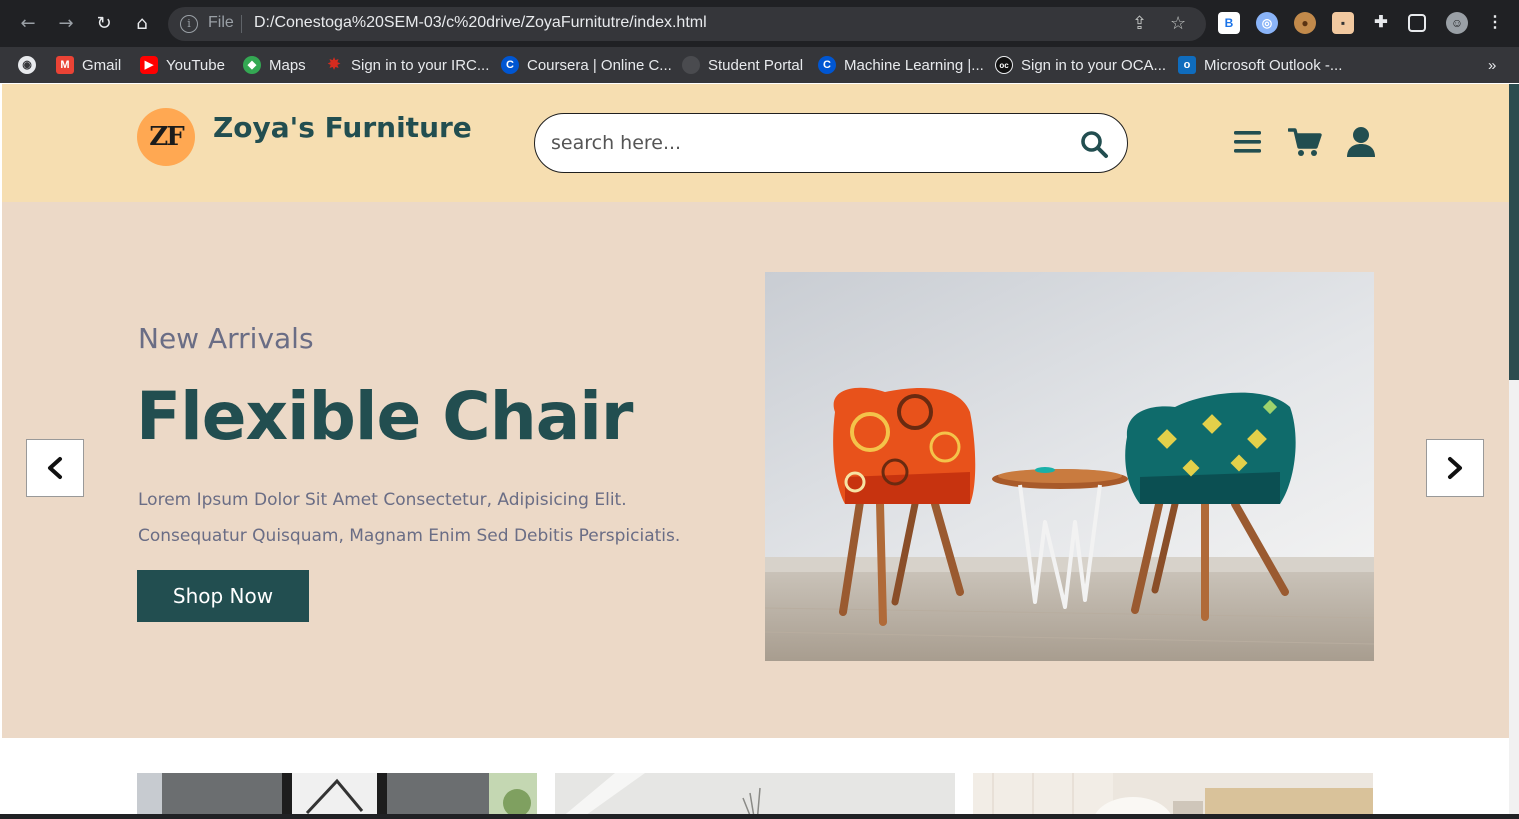  I want to click on scrollbar-thumb, so click(1514, 232).